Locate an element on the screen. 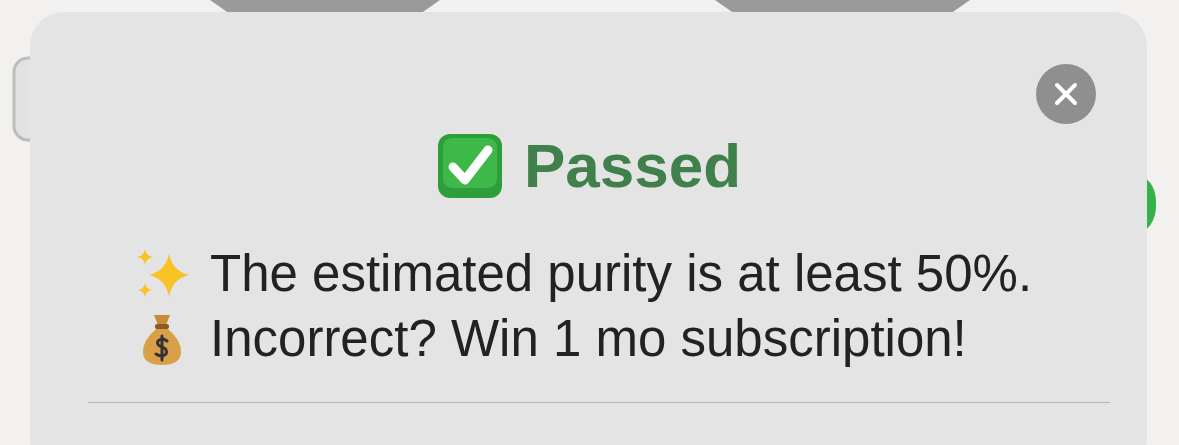  close-icon is located at coordinates (1066, 94).